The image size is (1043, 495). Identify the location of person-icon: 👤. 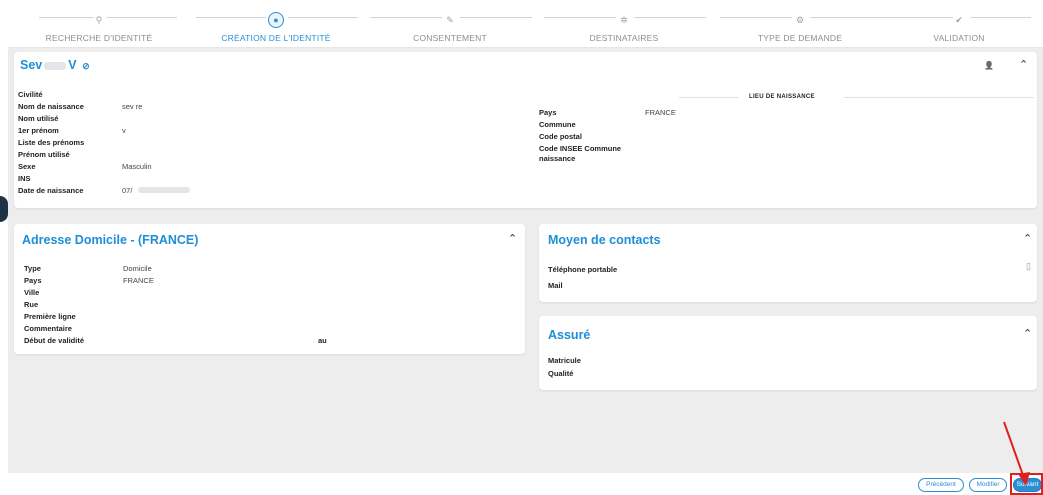
(989, 65).